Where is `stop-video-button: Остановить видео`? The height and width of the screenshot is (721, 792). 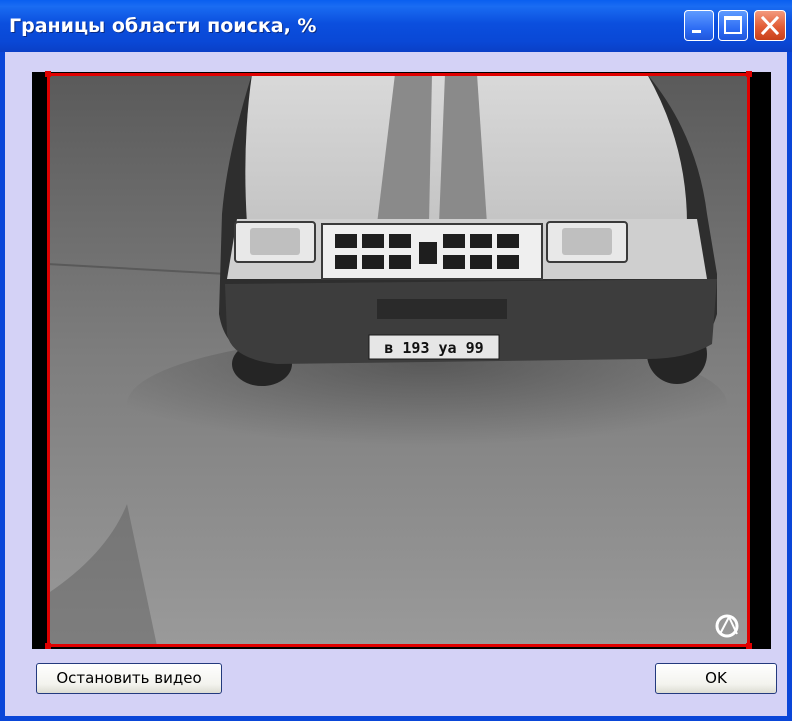 stop-video-button: Остановить видео is located at coordinates (129, 678).